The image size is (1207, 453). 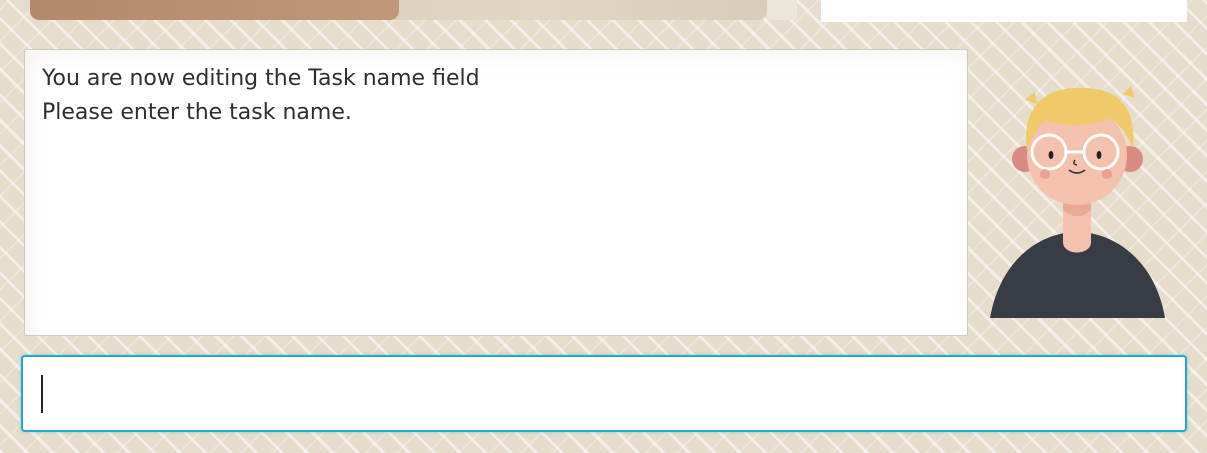 What do you see at coordinates (214, 10) in the screenshot?
I see `progress-bar-fill` at bounding box center [214, 10].